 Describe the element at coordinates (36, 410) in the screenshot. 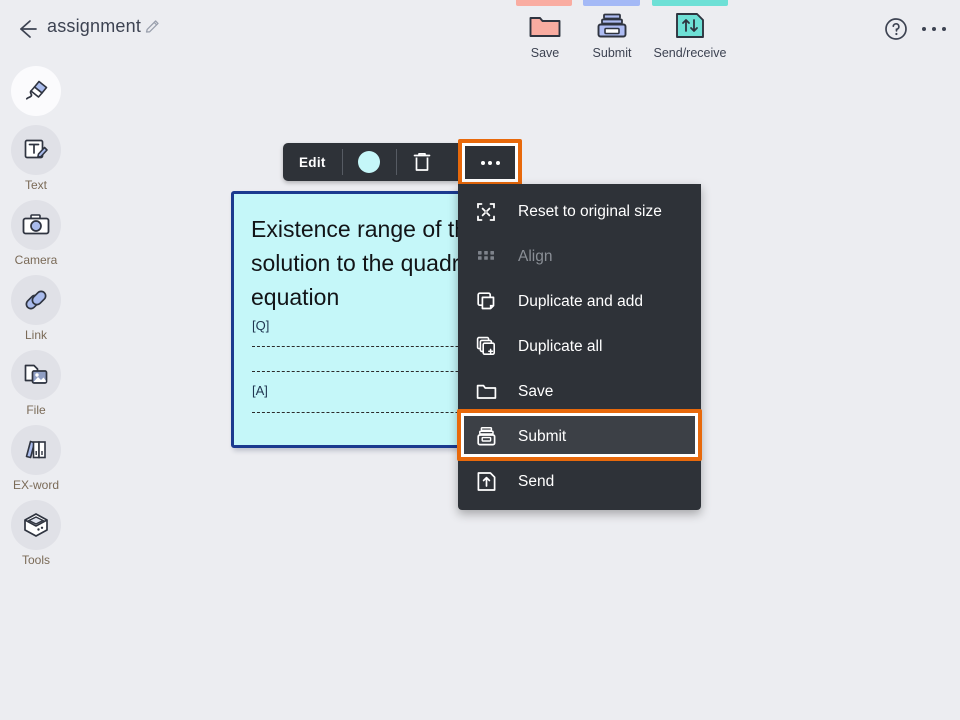

I see `sidebar-item-file-label: File` at that location.